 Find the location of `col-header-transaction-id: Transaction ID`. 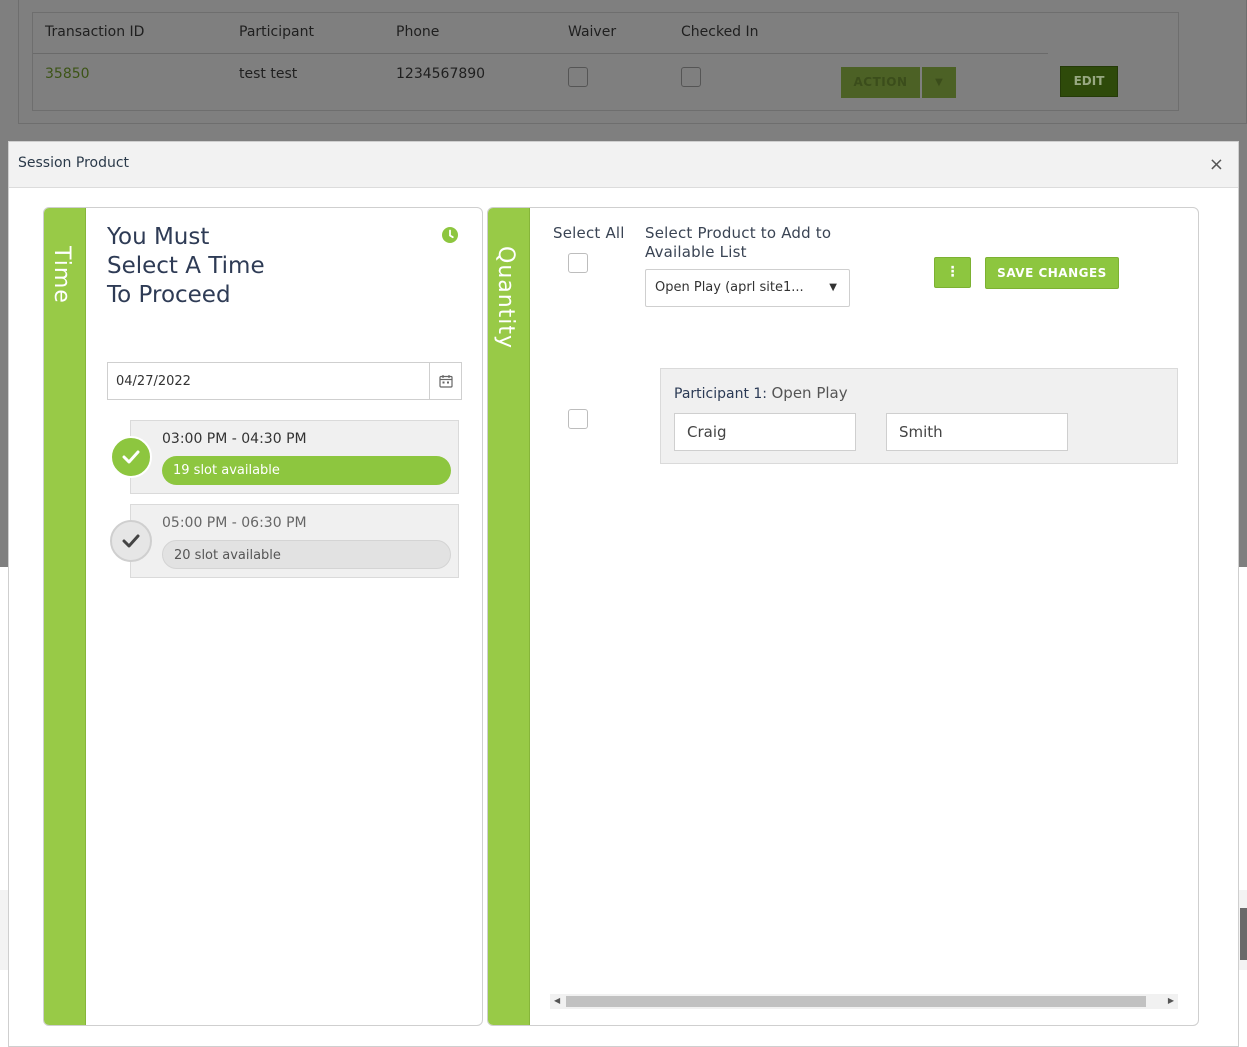

col-header-transaction-id: Transaction ID is located at coordinates (95, 32).